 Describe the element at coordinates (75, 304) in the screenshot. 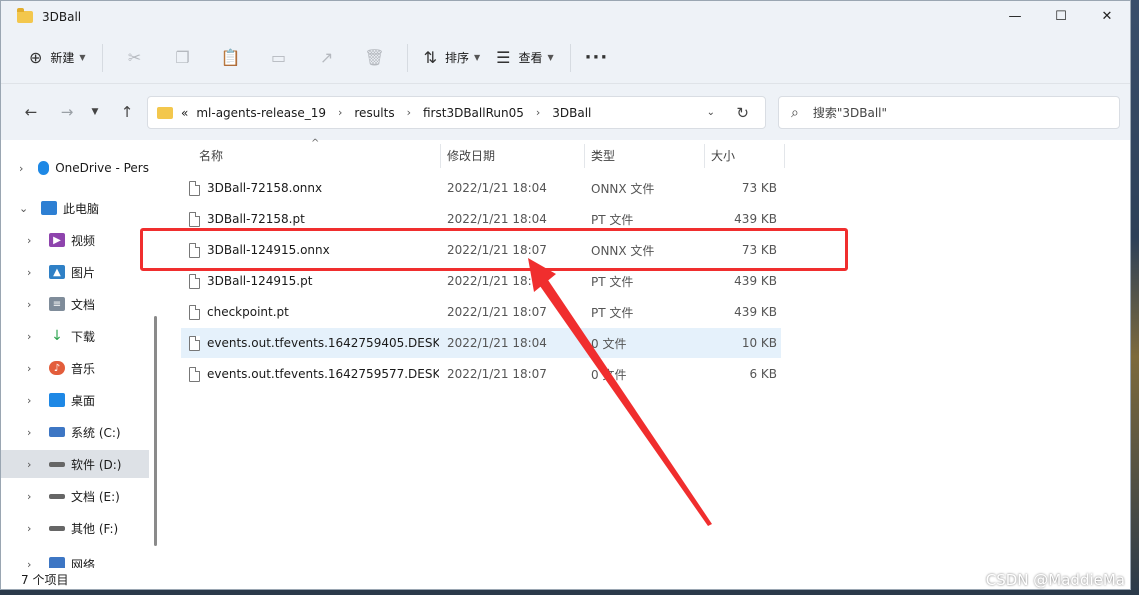

I see `sidebar-item-documents: › ≡ 文档` at that location.